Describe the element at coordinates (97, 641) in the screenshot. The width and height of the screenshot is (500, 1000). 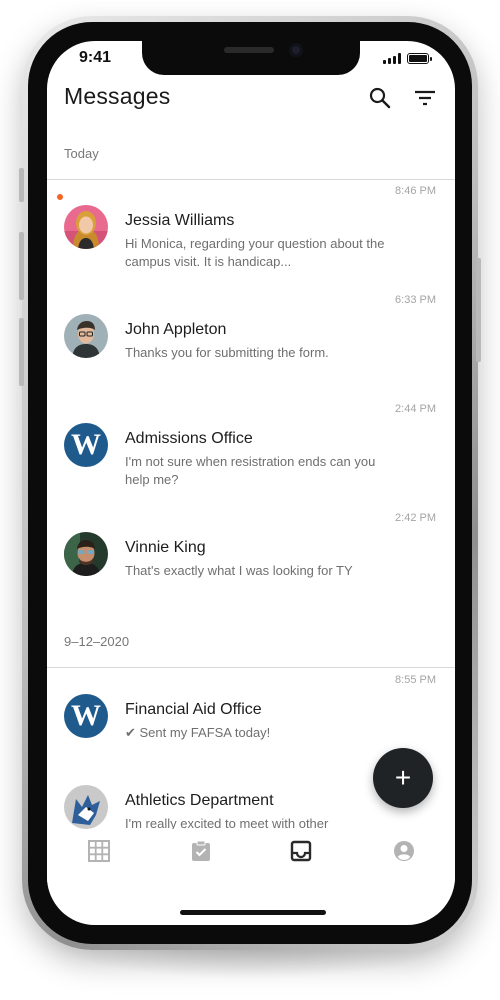
I see `section-label-date: 9–12–2020` at that location.